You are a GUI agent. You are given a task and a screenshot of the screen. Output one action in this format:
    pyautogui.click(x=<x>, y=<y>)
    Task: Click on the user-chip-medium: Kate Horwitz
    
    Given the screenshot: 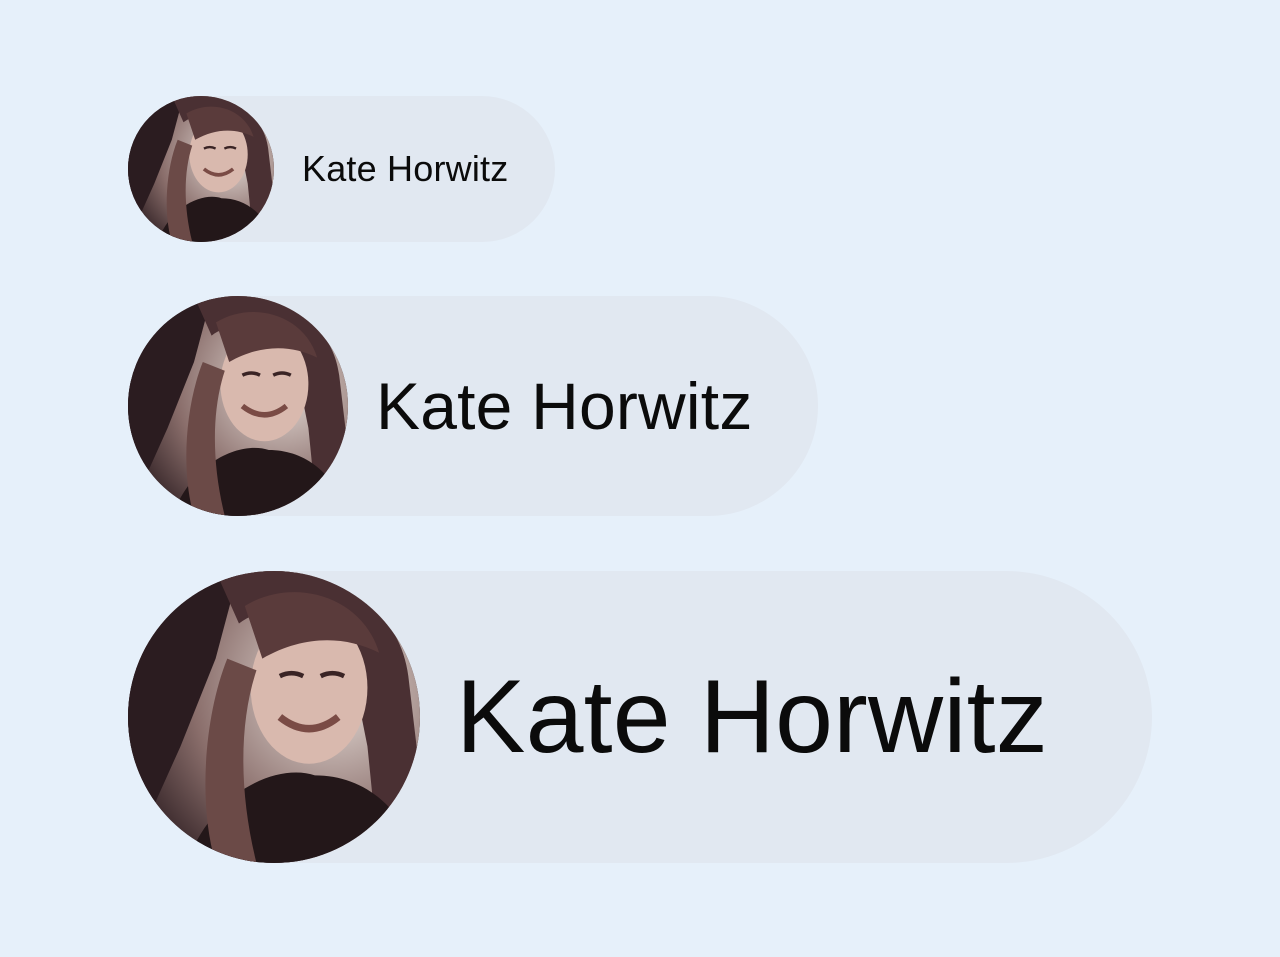 What is the action you would take?
    pyautogui.click(x=473, y=406)
    